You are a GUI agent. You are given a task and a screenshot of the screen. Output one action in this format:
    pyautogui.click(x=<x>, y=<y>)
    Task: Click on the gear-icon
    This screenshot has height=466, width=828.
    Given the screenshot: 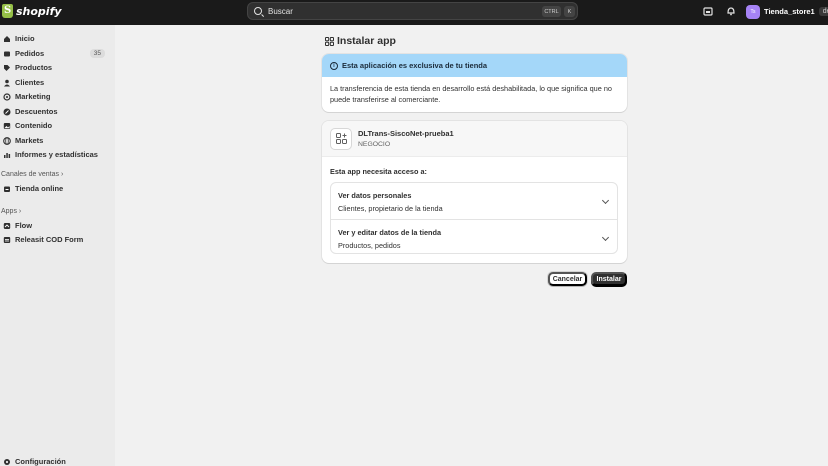 What is the action you would take?
    pyautogui.click(x=7, y=461)
    